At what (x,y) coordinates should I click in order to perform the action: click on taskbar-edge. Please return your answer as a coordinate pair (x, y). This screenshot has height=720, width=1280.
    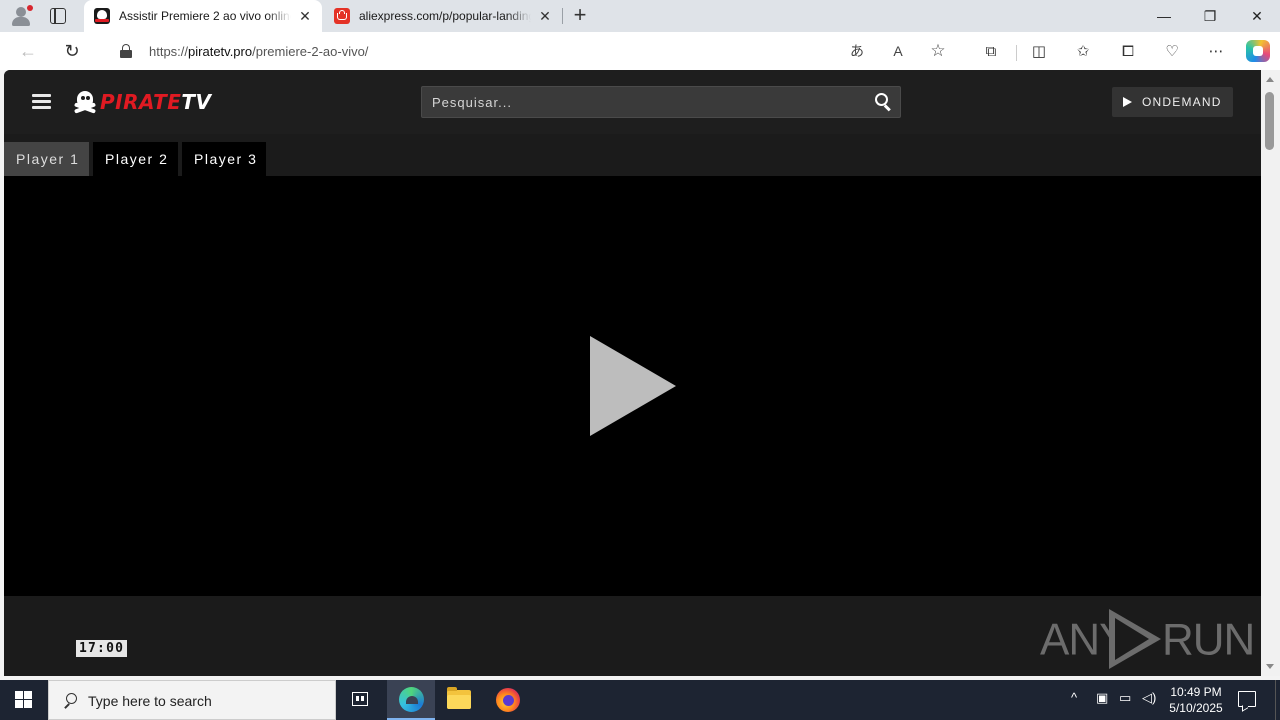
    Looking at the image, I should click on (411, 700).